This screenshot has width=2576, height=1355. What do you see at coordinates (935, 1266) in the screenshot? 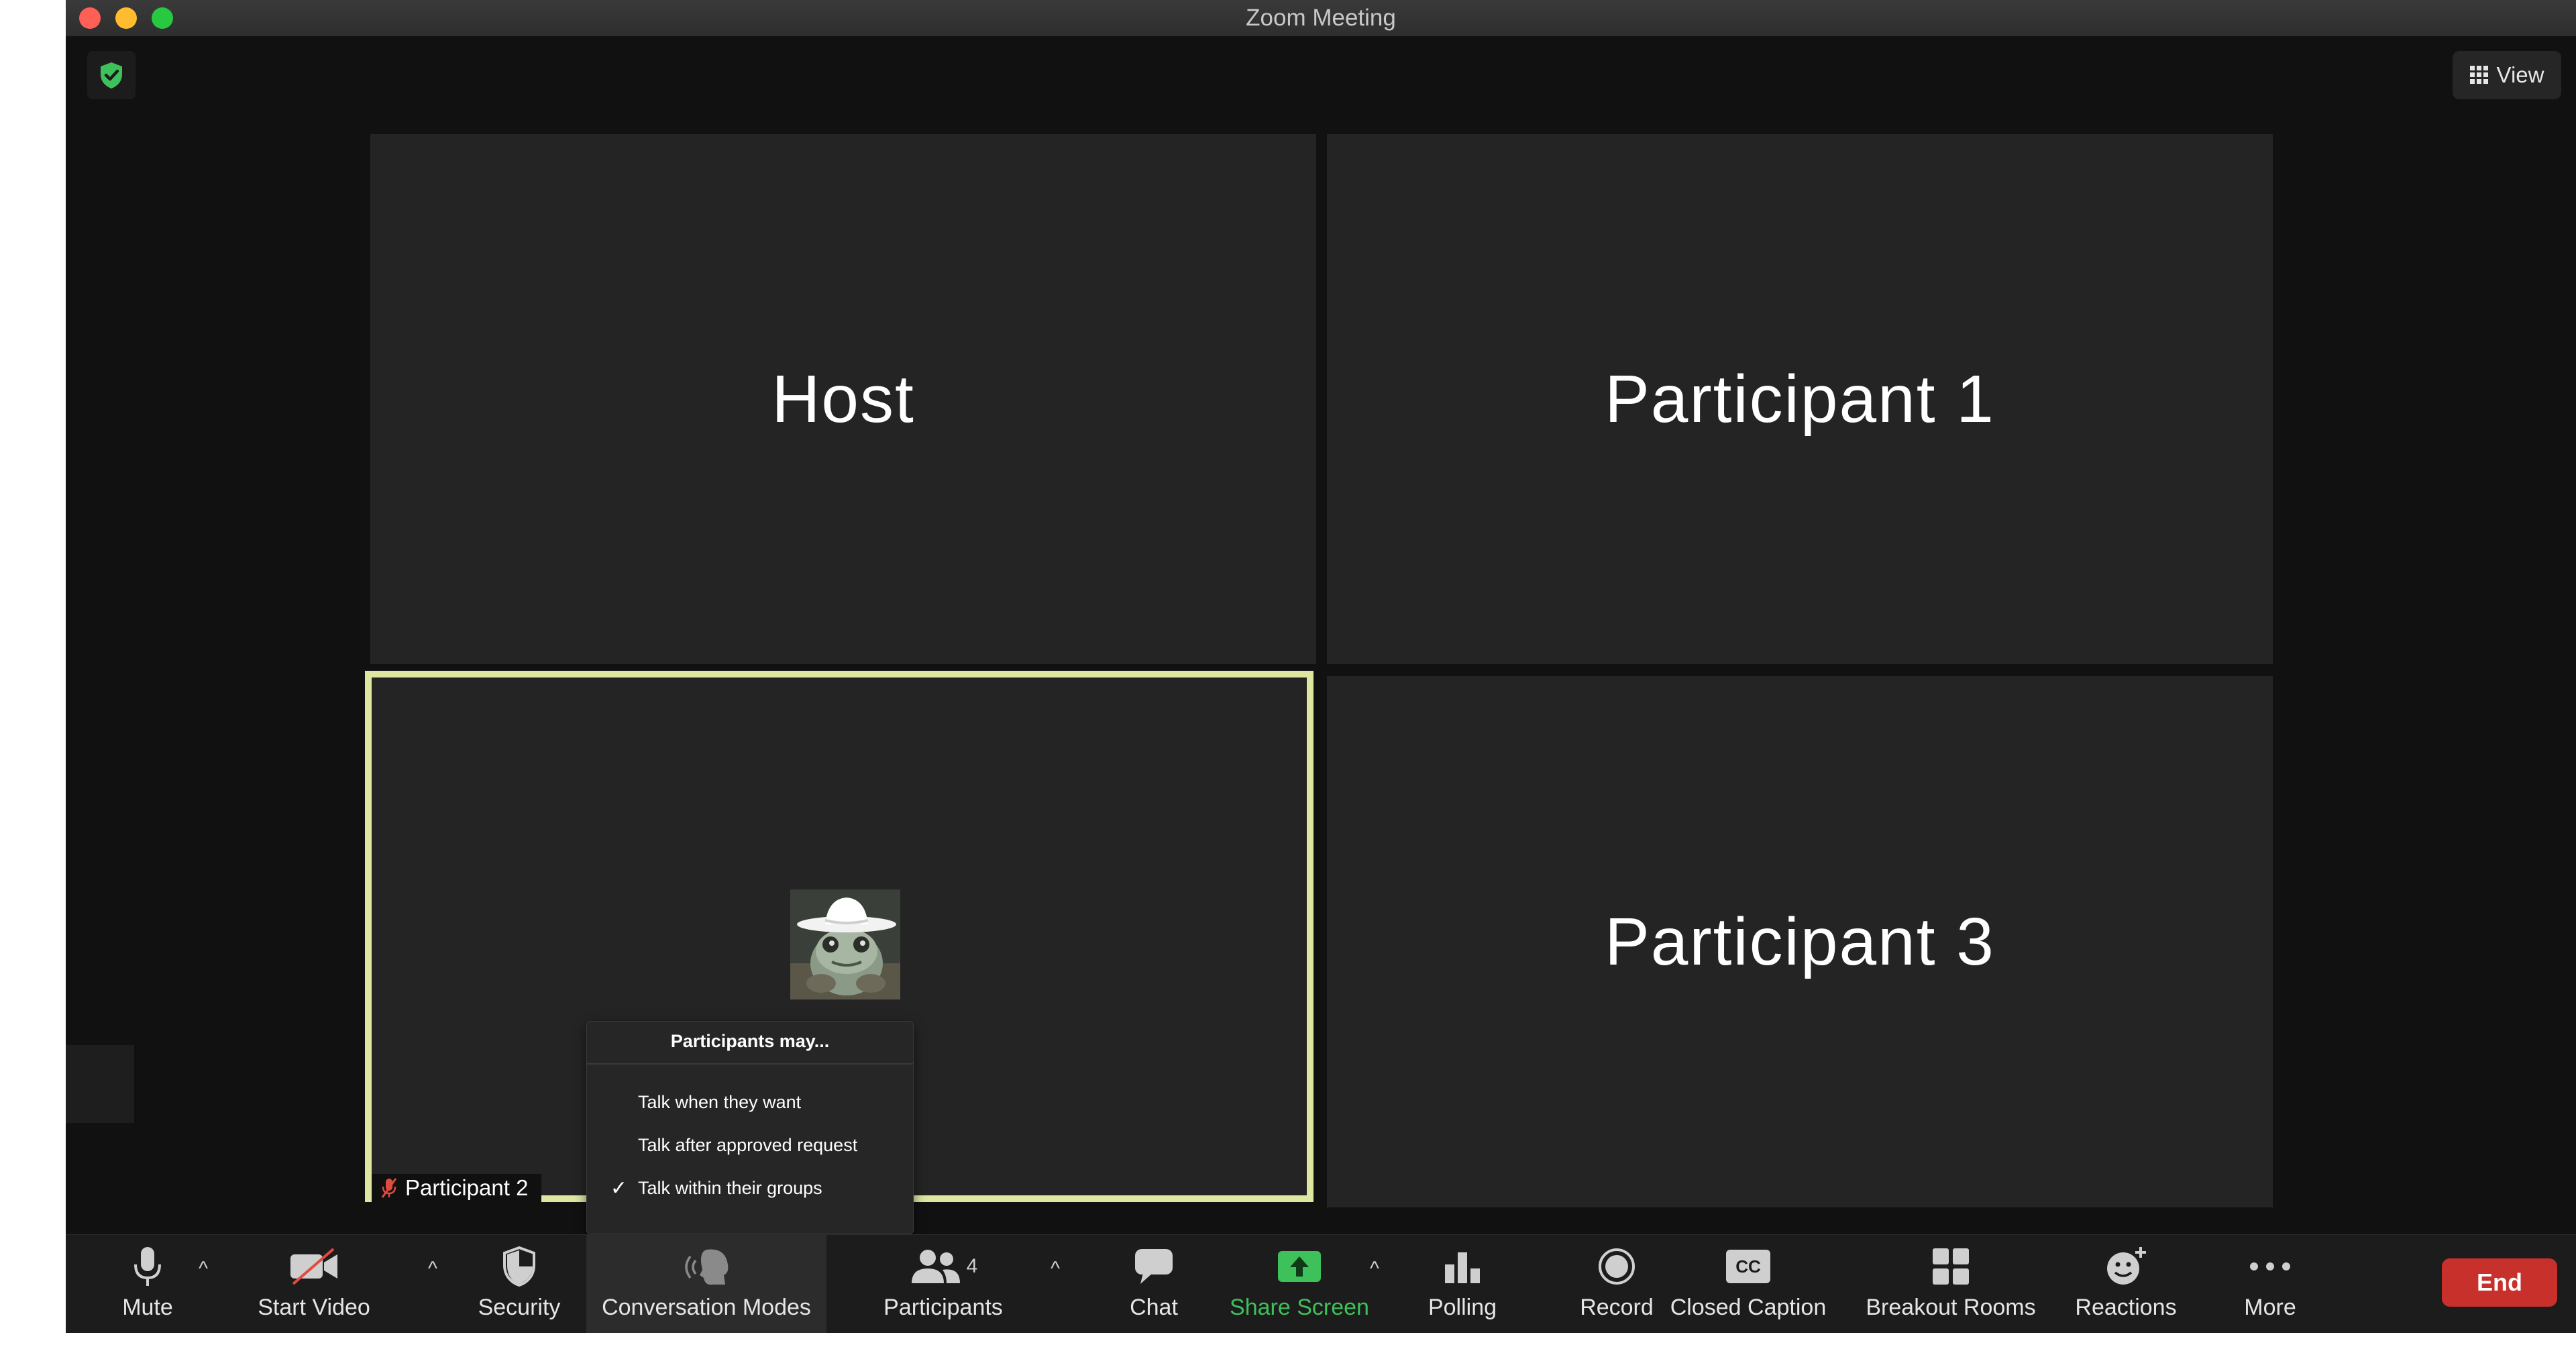
I see `people-icon` at bounding box center [935, 1266].